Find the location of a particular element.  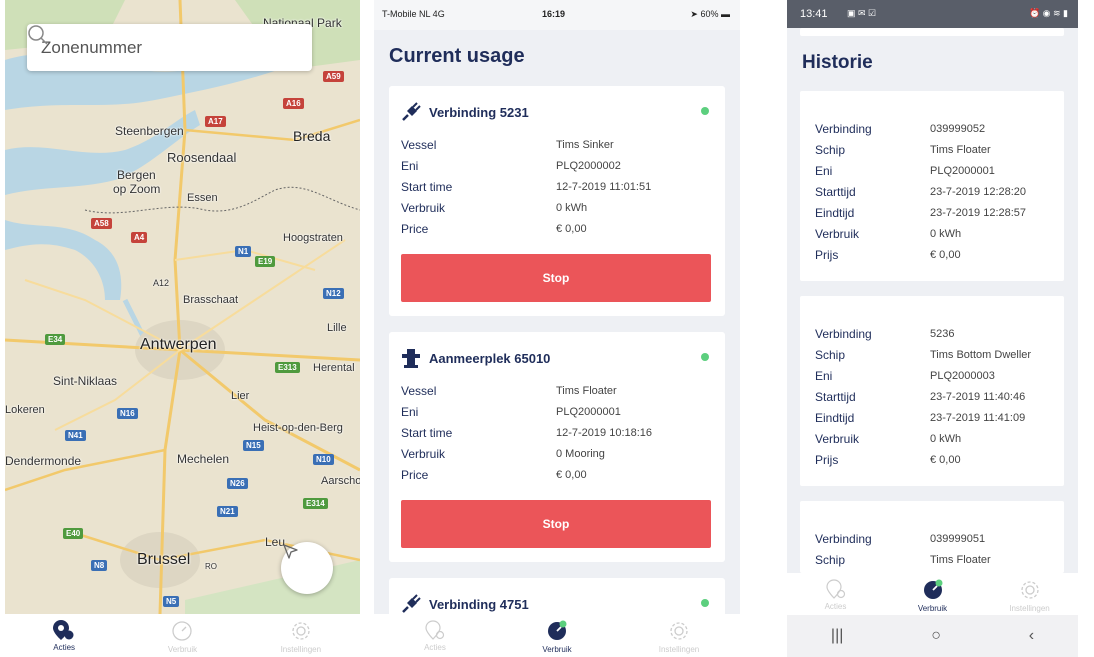

field-value: PLQ2000003 is located at coordinates (962, 376).